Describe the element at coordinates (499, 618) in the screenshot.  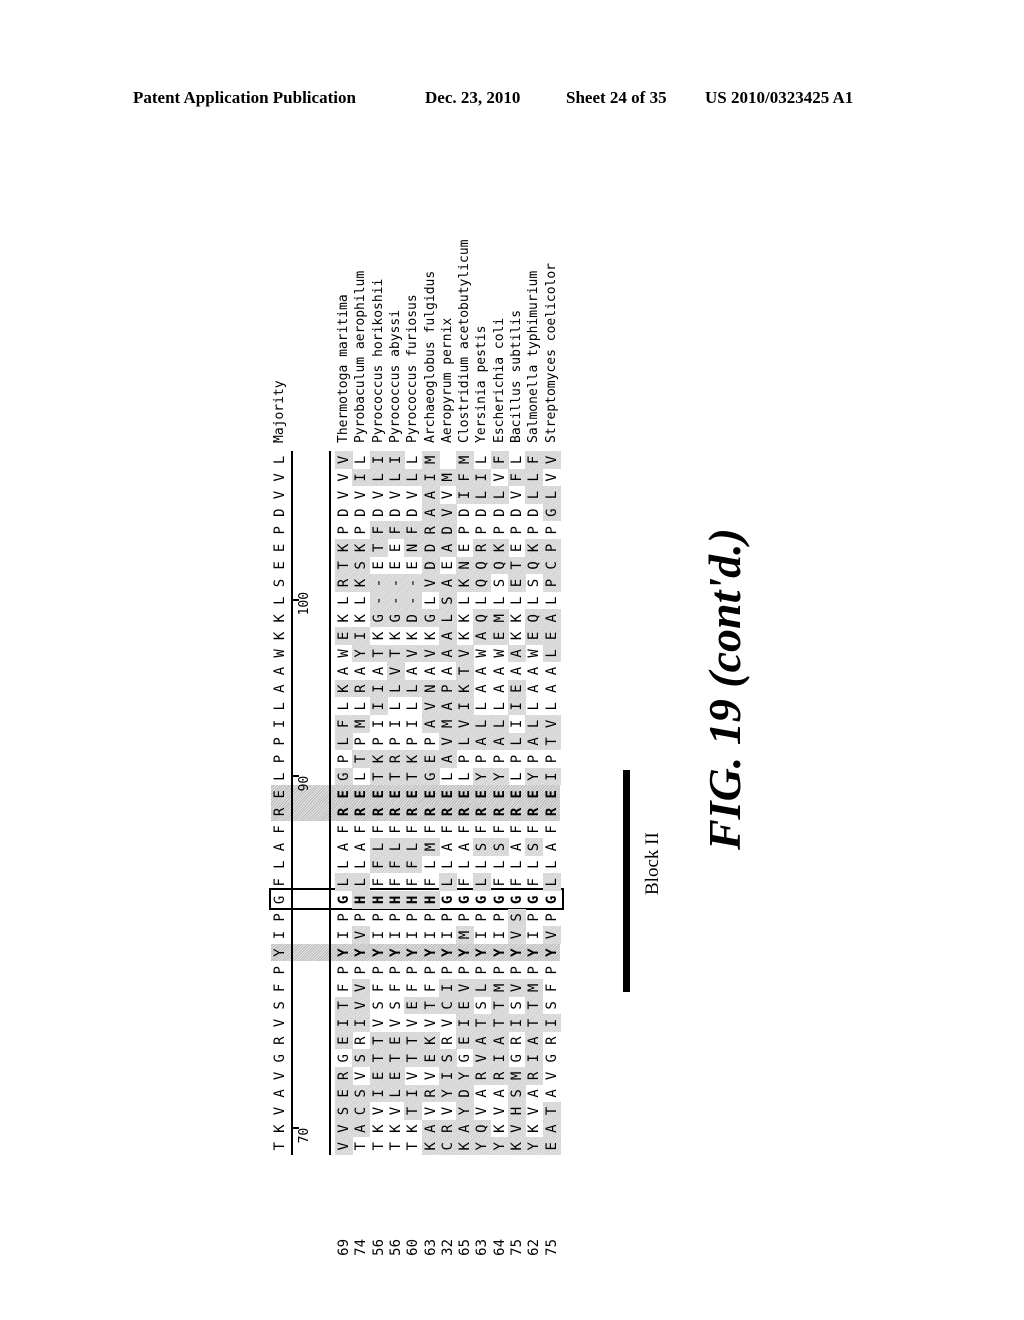
I see `residue: M` at that location.